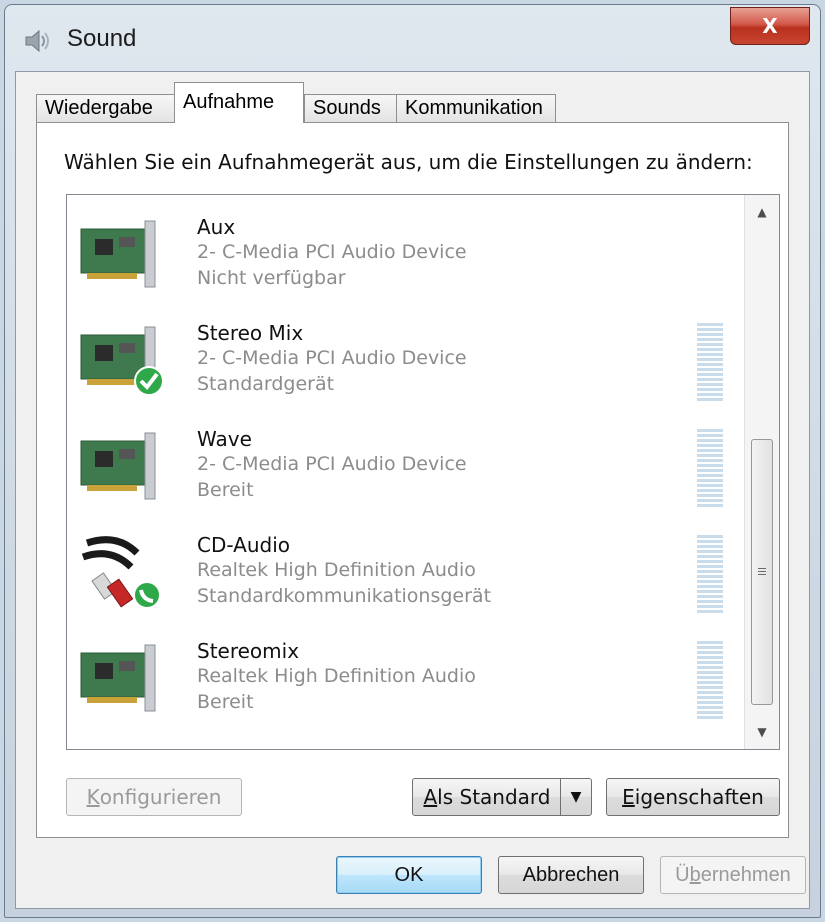  I want to click on list-item-wave: Wave 2- C-Media PCI Audio Device Bereit, so click(406, 460).